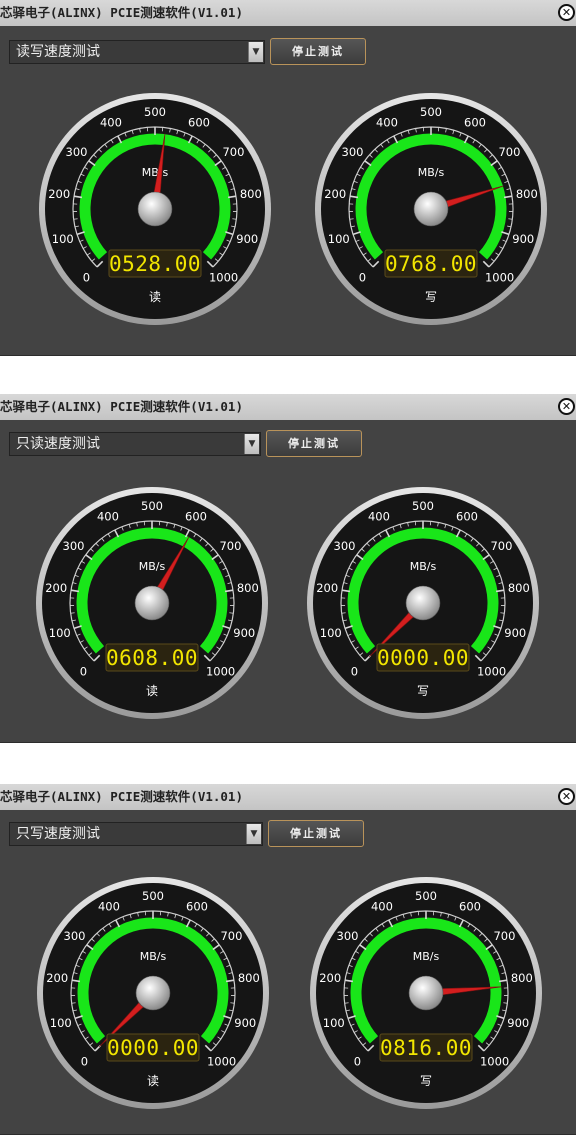 Image resolution: width=576 pixels, height=1135 pixels. I want to click on test-mode-value: 只读速度测试, so click(58, 444).